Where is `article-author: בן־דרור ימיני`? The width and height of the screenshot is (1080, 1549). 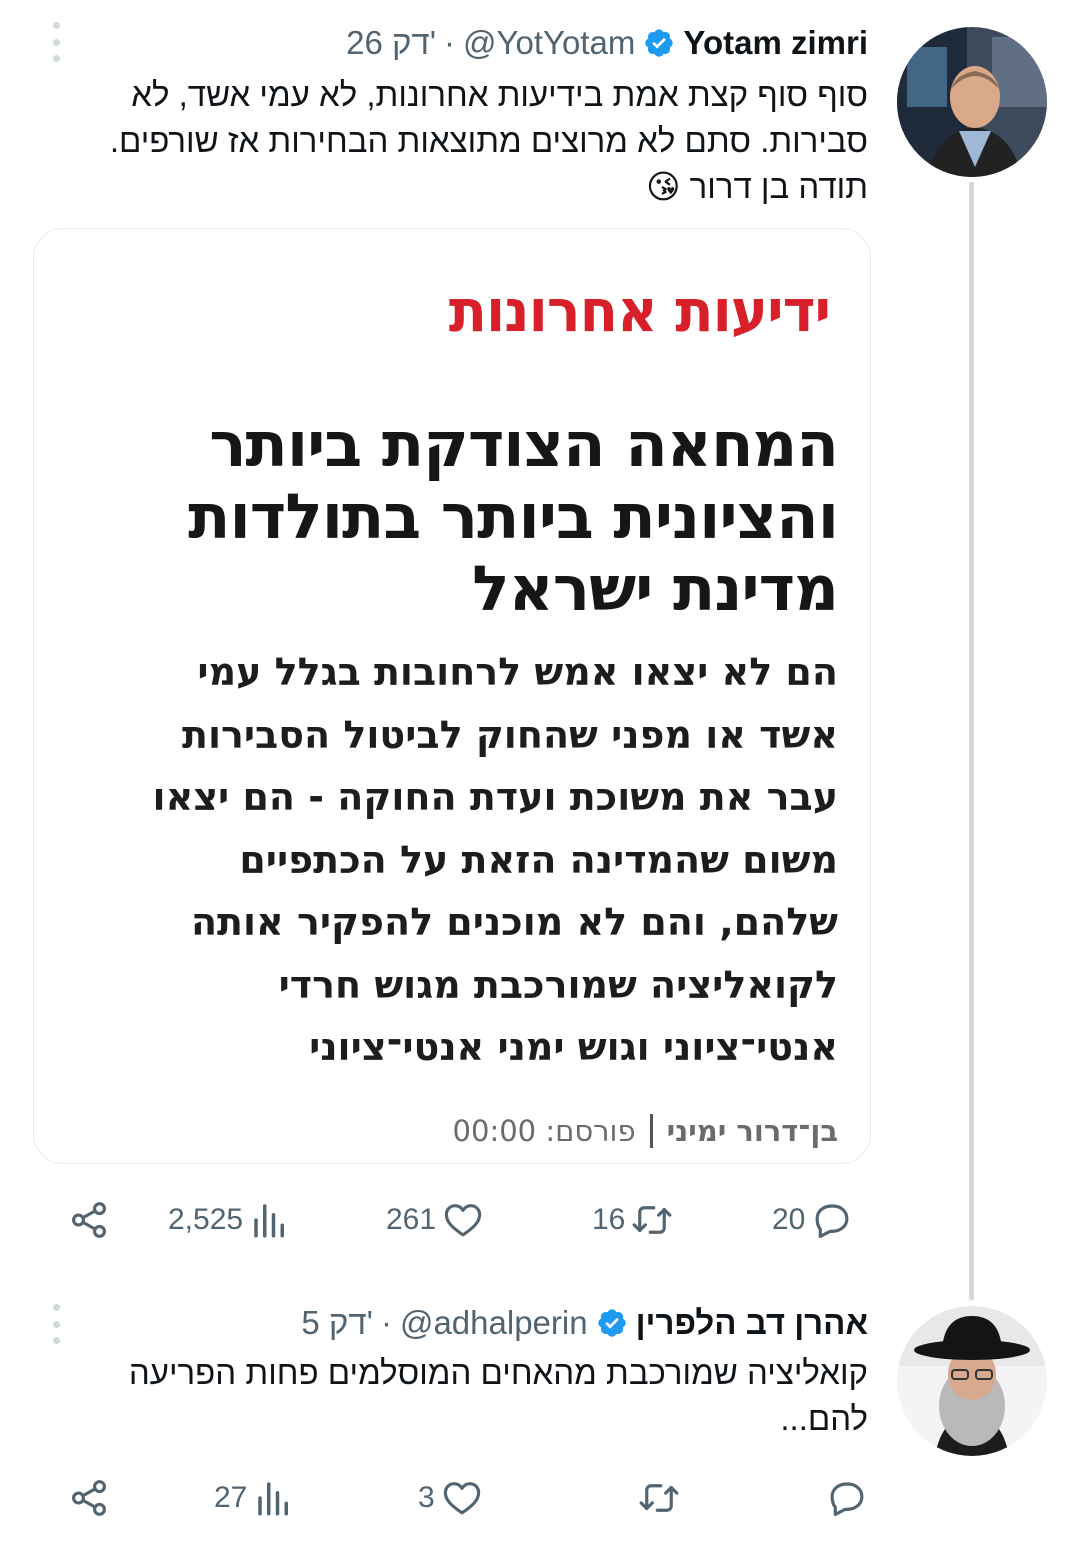 article-author: בן־דרור ימיני is located at coordinates (752, 1131).